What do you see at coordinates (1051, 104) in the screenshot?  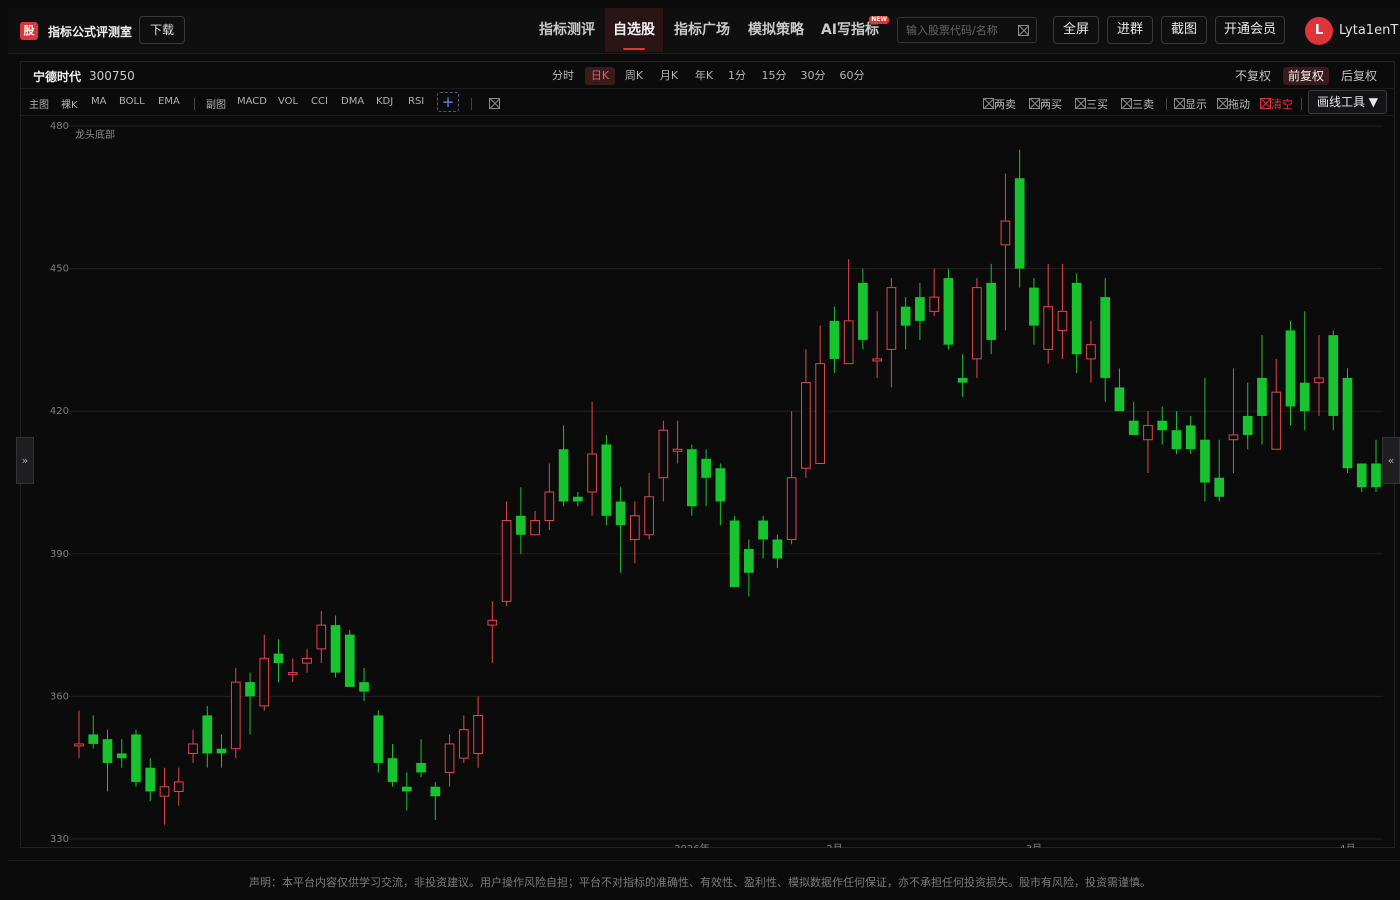 I see `toggle-label: 两买` at bounding box center [1051, 104].